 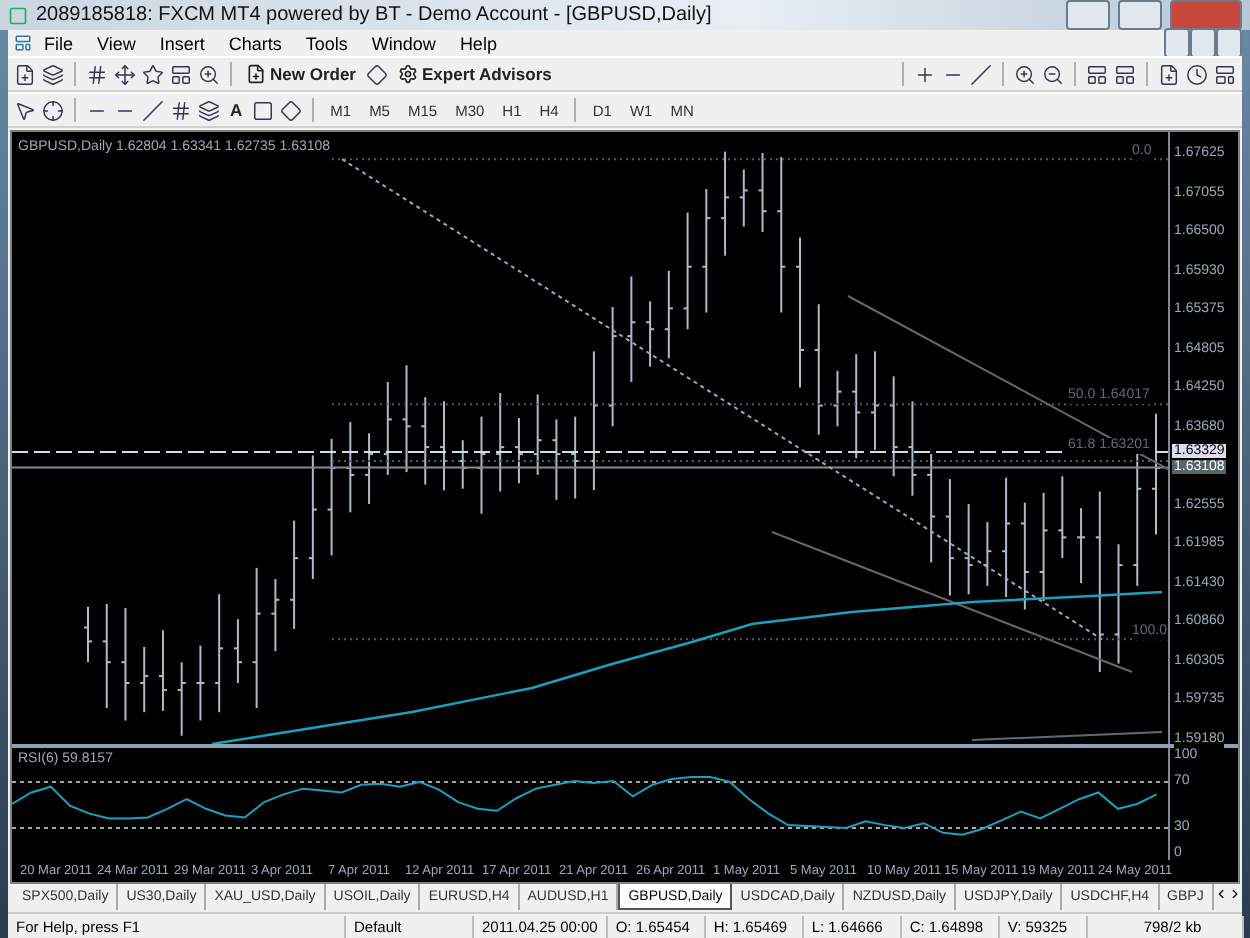 I want to click on expert-advisors-button: Expert Advisors, so click(x=475, y=74).